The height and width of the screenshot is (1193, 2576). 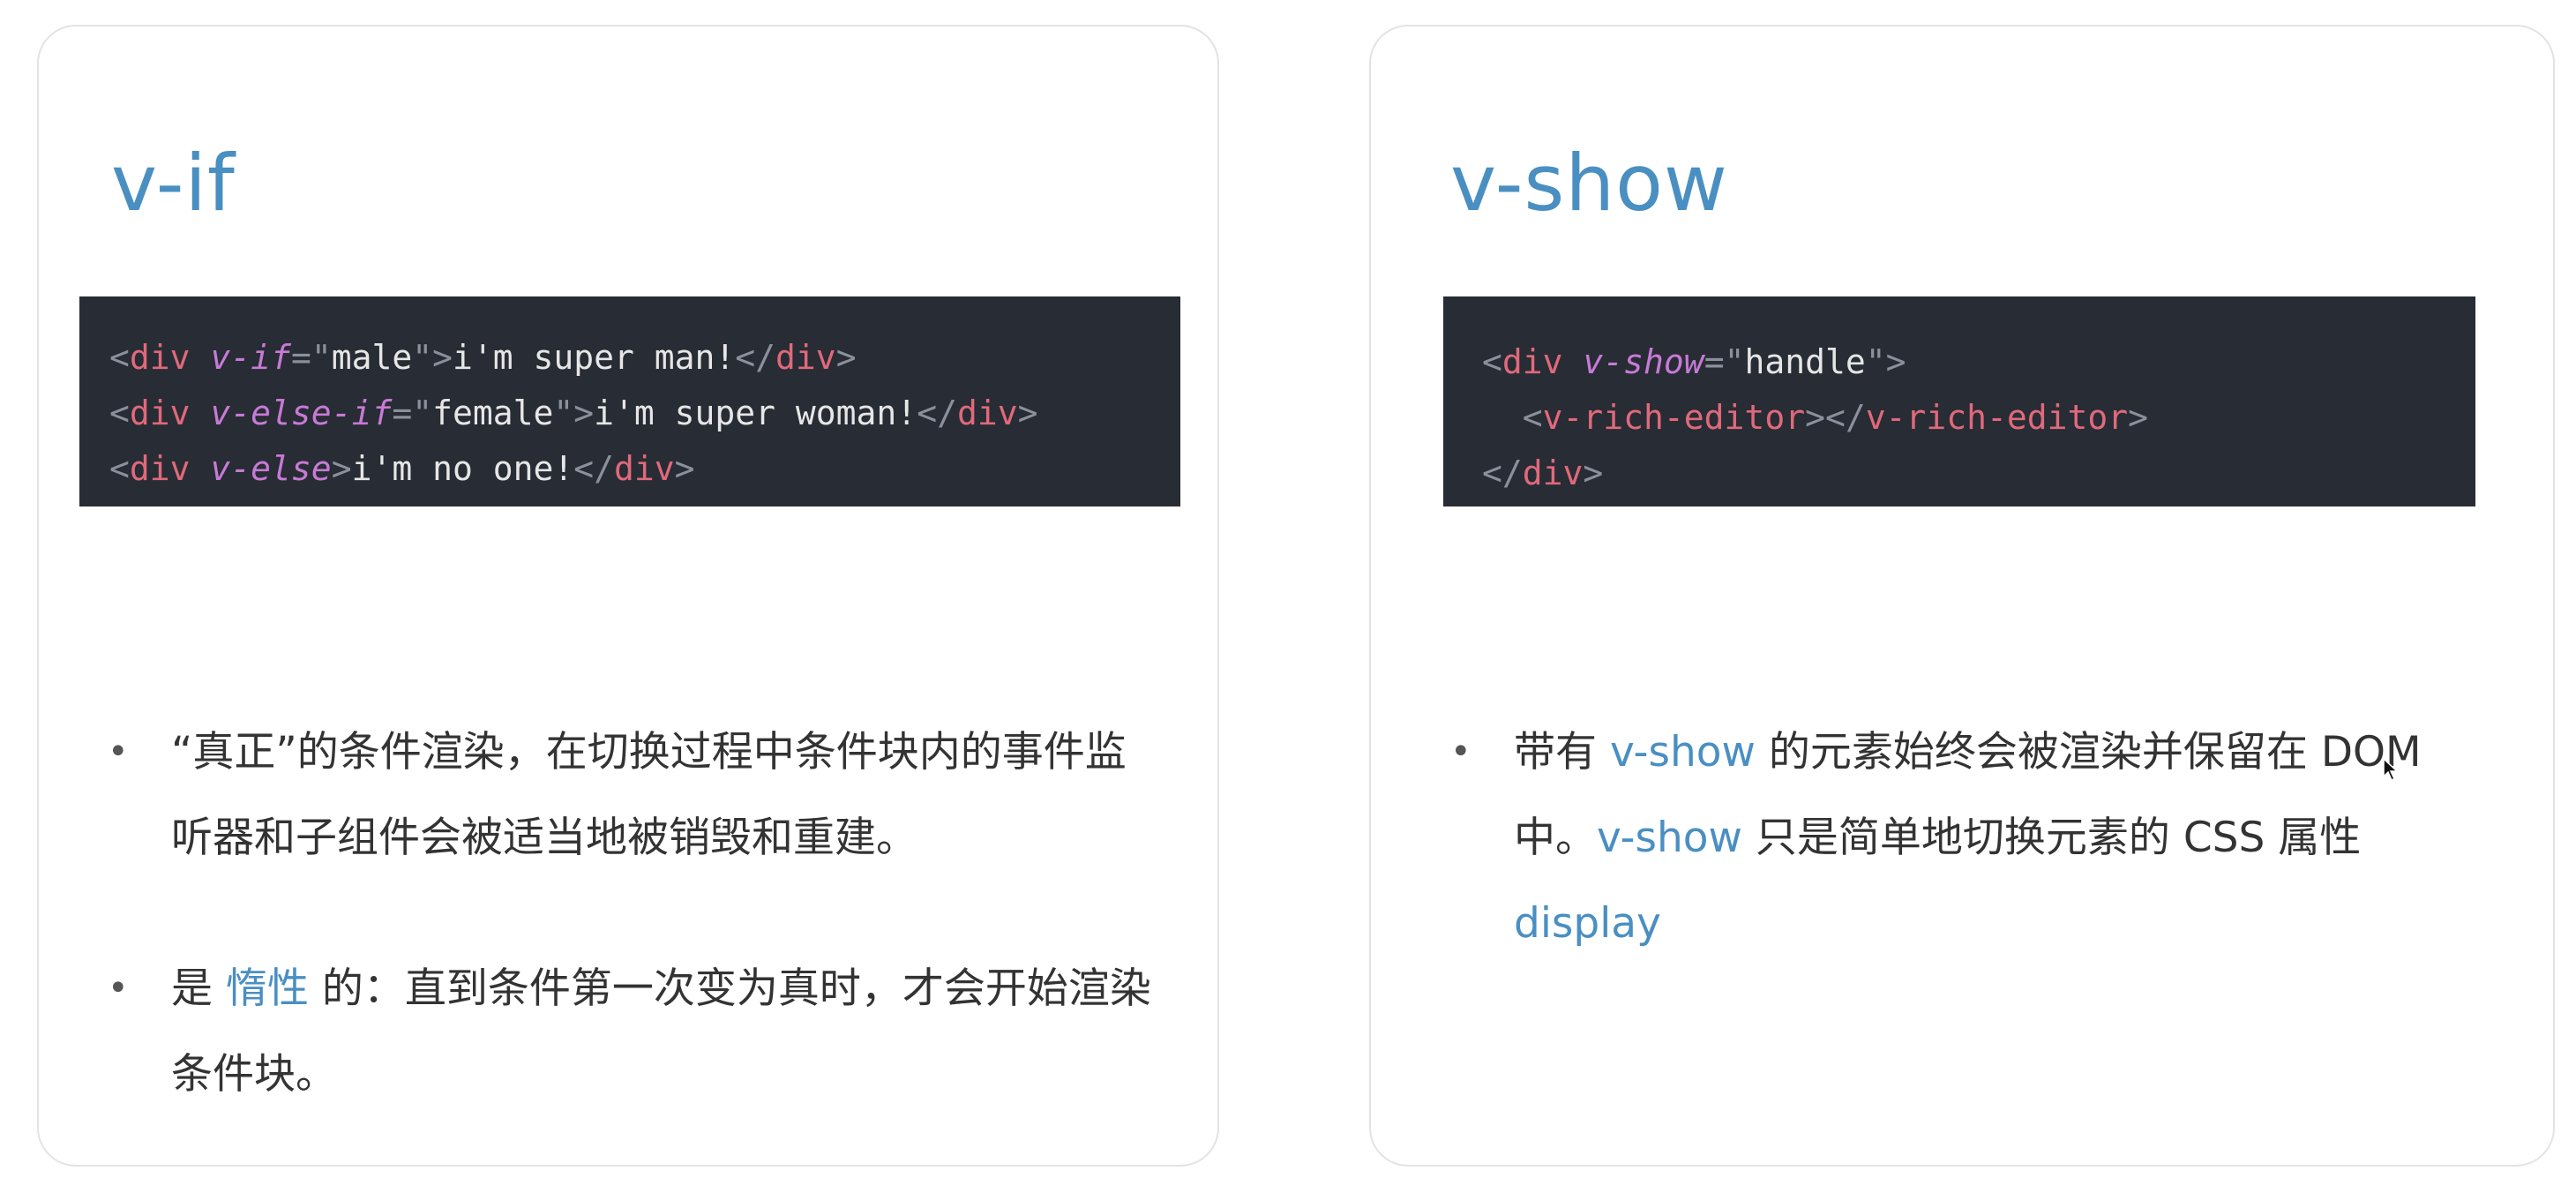 What do you see at coordinates (302, 413) in the screenshot?
I see `code-token: v-else-if` at bounding box center [302, 413].